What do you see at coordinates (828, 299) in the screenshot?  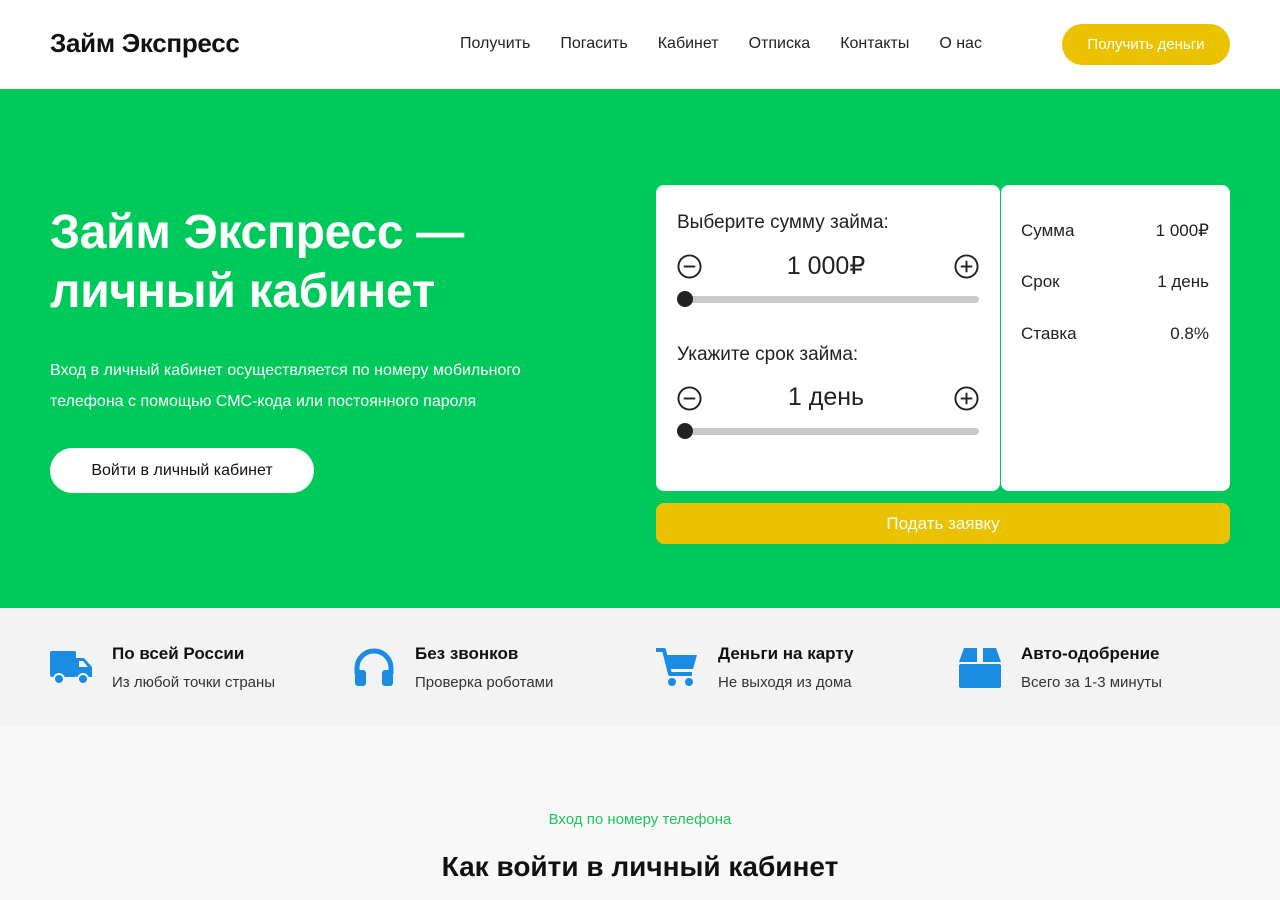 I see `amount-slider` at bounding box center [828, 299].